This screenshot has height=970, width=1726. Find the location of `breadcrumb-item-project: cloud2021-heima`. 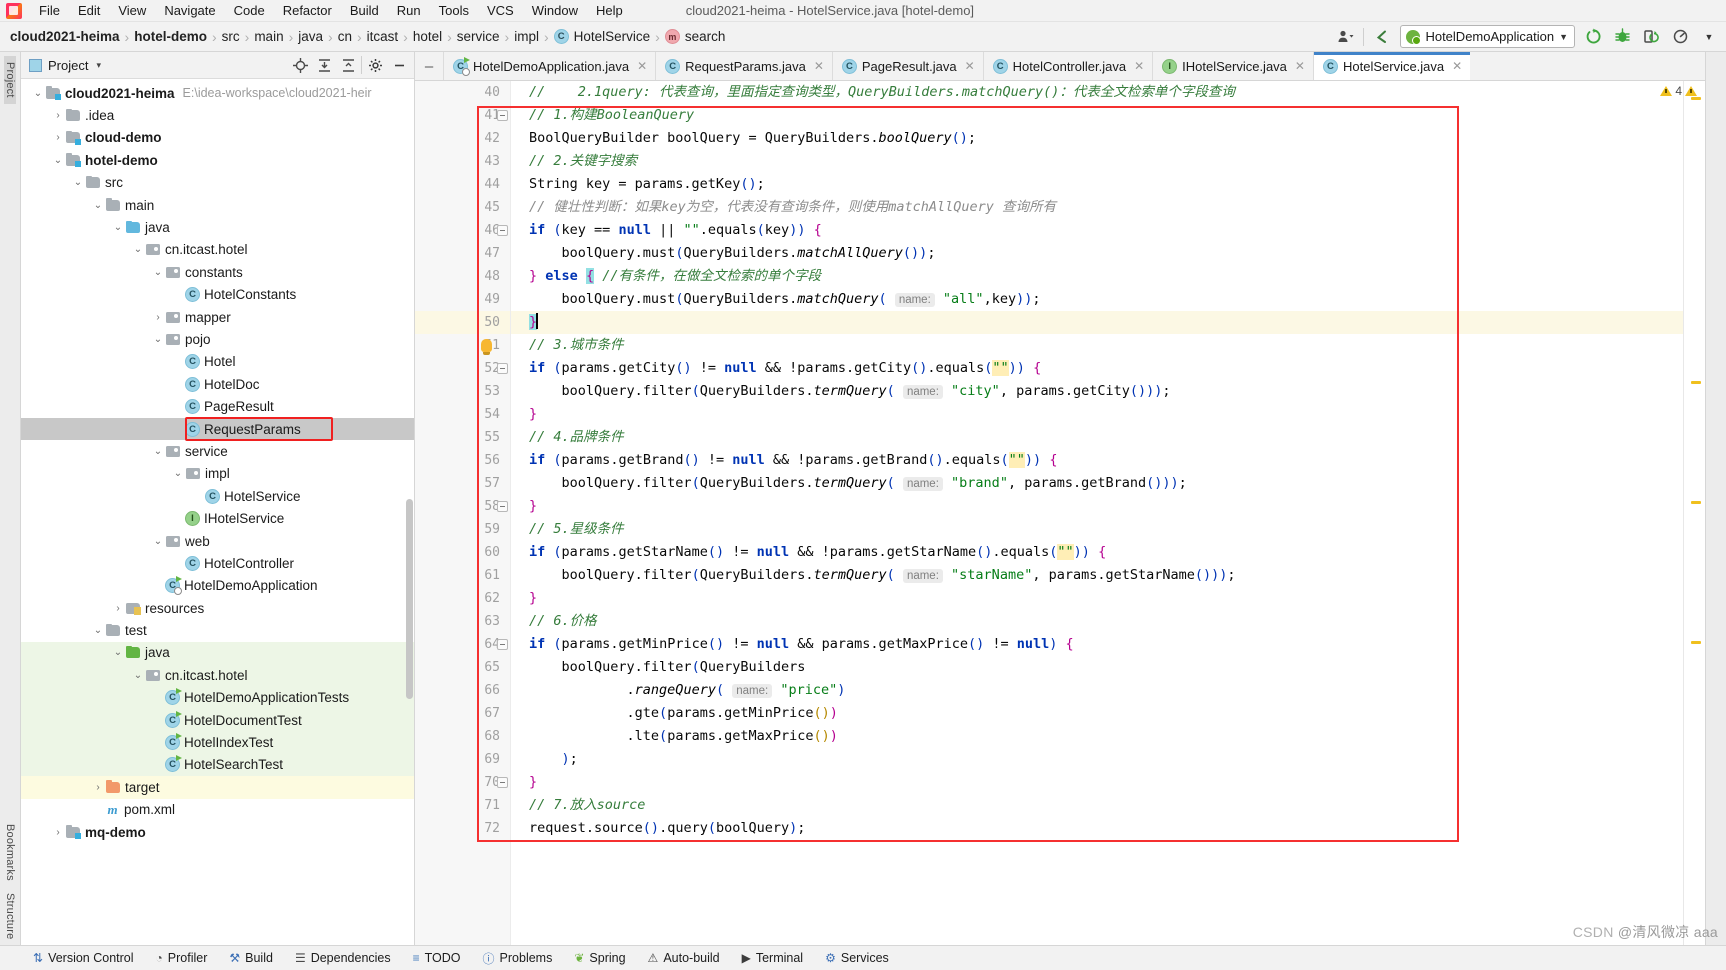

breadcrumb-item-project: cloud2021-heima is located at coordinates (65, 36).